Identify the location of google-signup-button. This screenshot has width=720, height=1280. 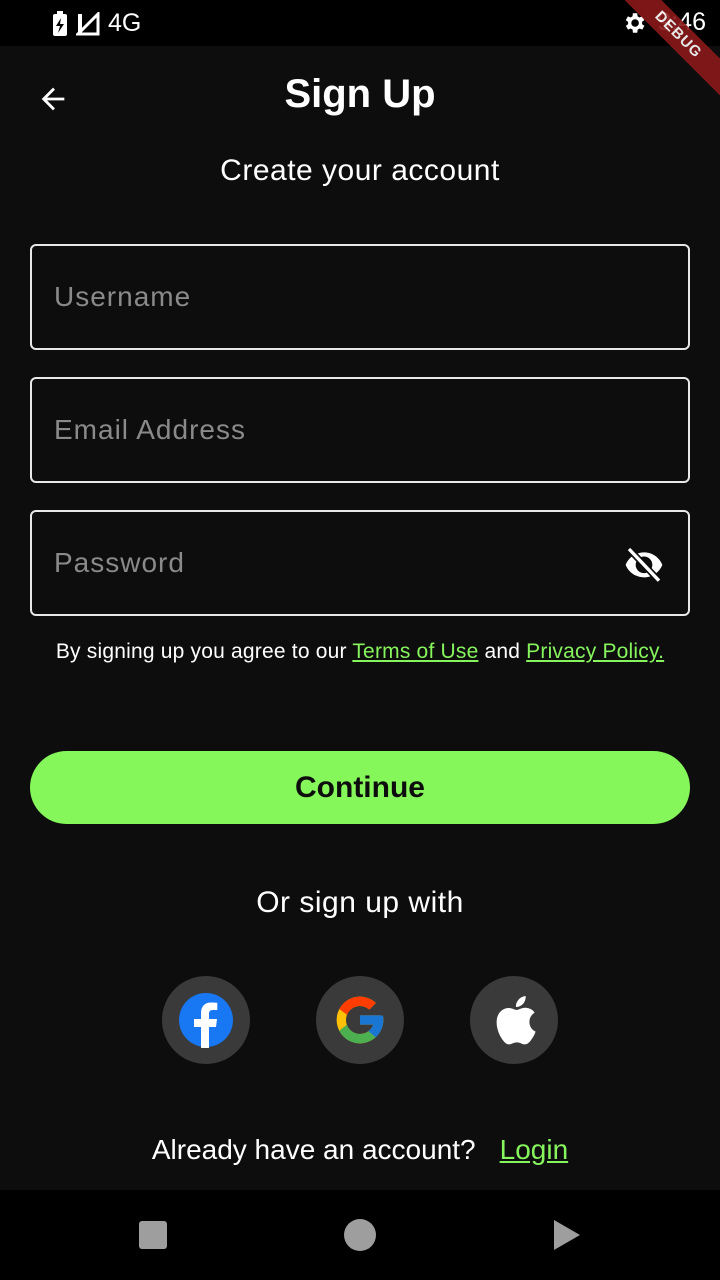
(360, 1020).